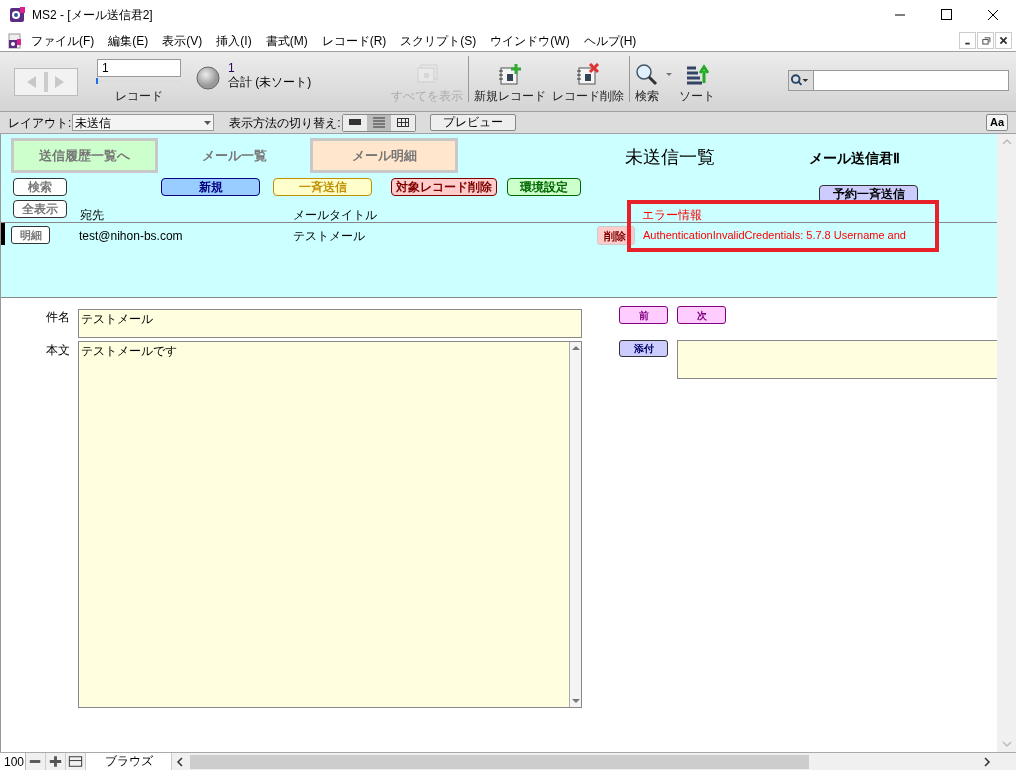 The height and width of the screenshot is (770, 1016). What do you see at coordinates (544, 187) in the screenshot?
I see `layout-button: 環境設定` at bounding box center [544, 187].